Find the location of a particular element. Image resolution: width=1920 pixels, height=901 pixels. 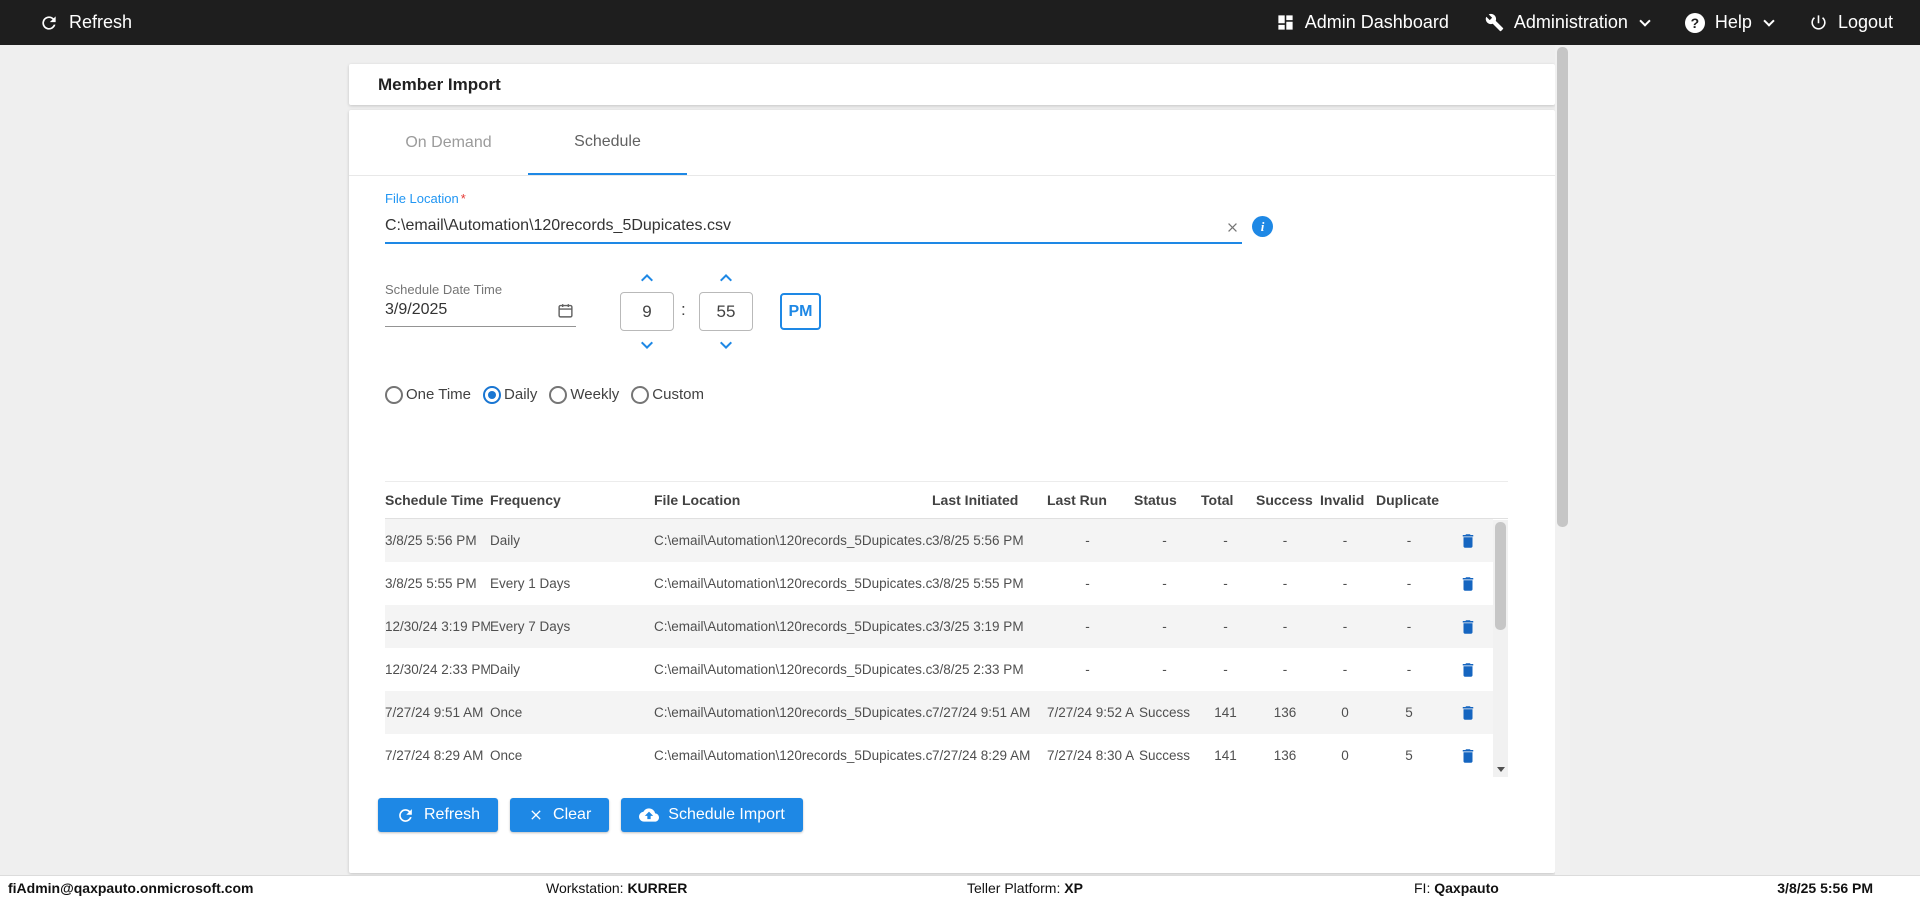

refresh-nav-button: Refresh is located at coordinates (85, 22).